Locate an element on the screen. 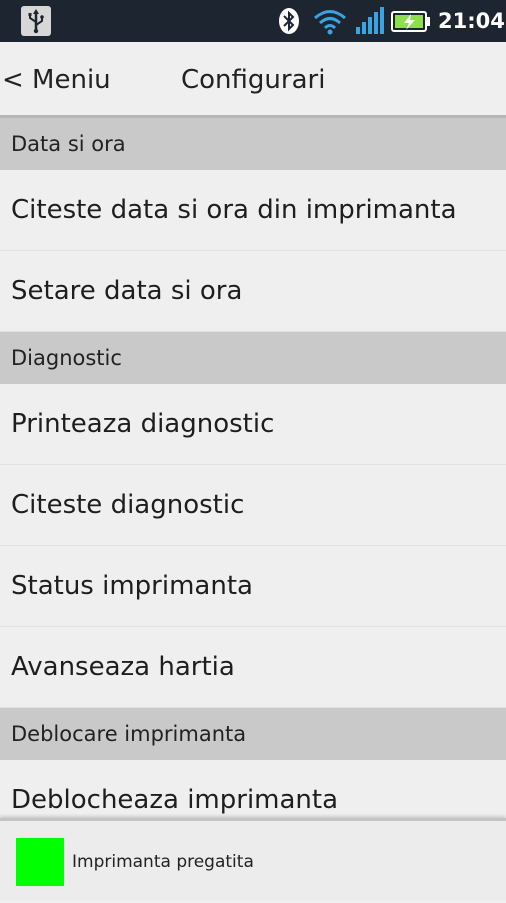 This screenshot has height=903, width=506. printer-status-indicator is located at coordinates (40, 862).